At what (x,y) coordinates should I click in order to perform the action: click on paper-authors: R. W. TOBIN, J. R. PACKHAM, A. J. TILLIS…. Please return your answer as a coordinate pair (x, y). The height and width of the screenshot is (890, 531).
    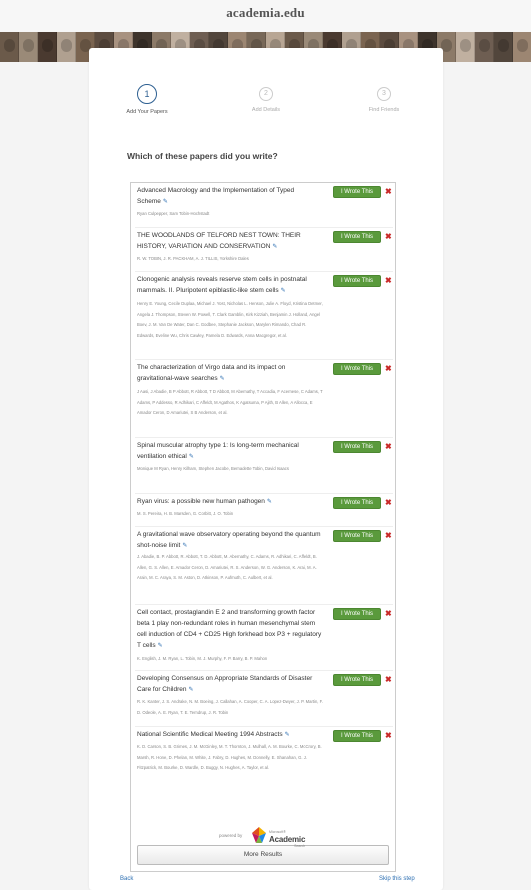
    Looking at the image, I should click on (193, 258).